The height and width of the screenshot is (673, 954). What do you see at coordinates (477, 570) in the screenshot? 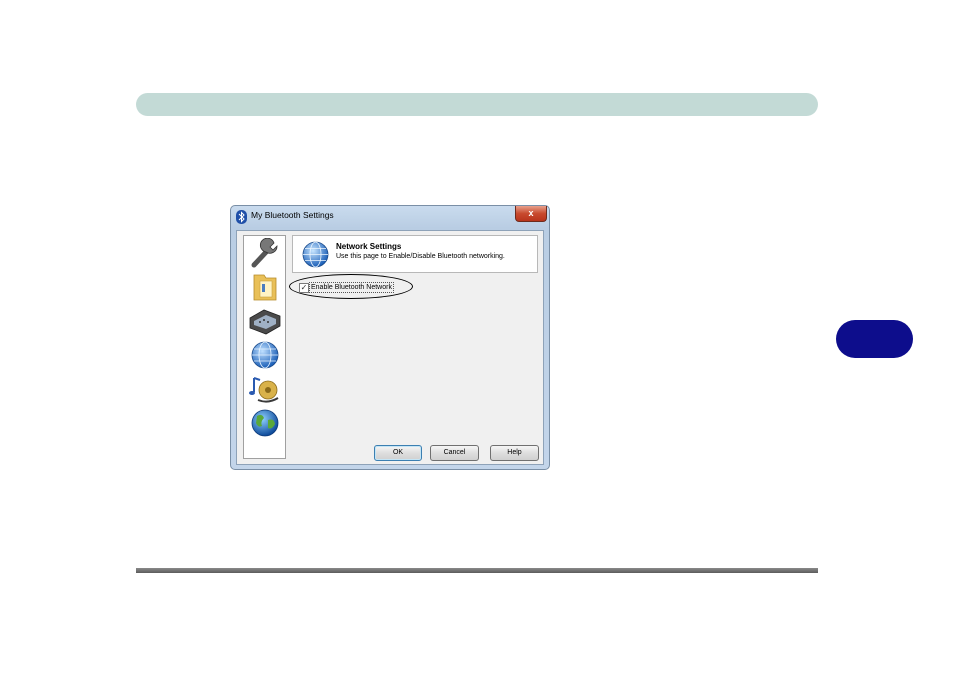
I see `footer-rule` at bounding box center [477, 570].